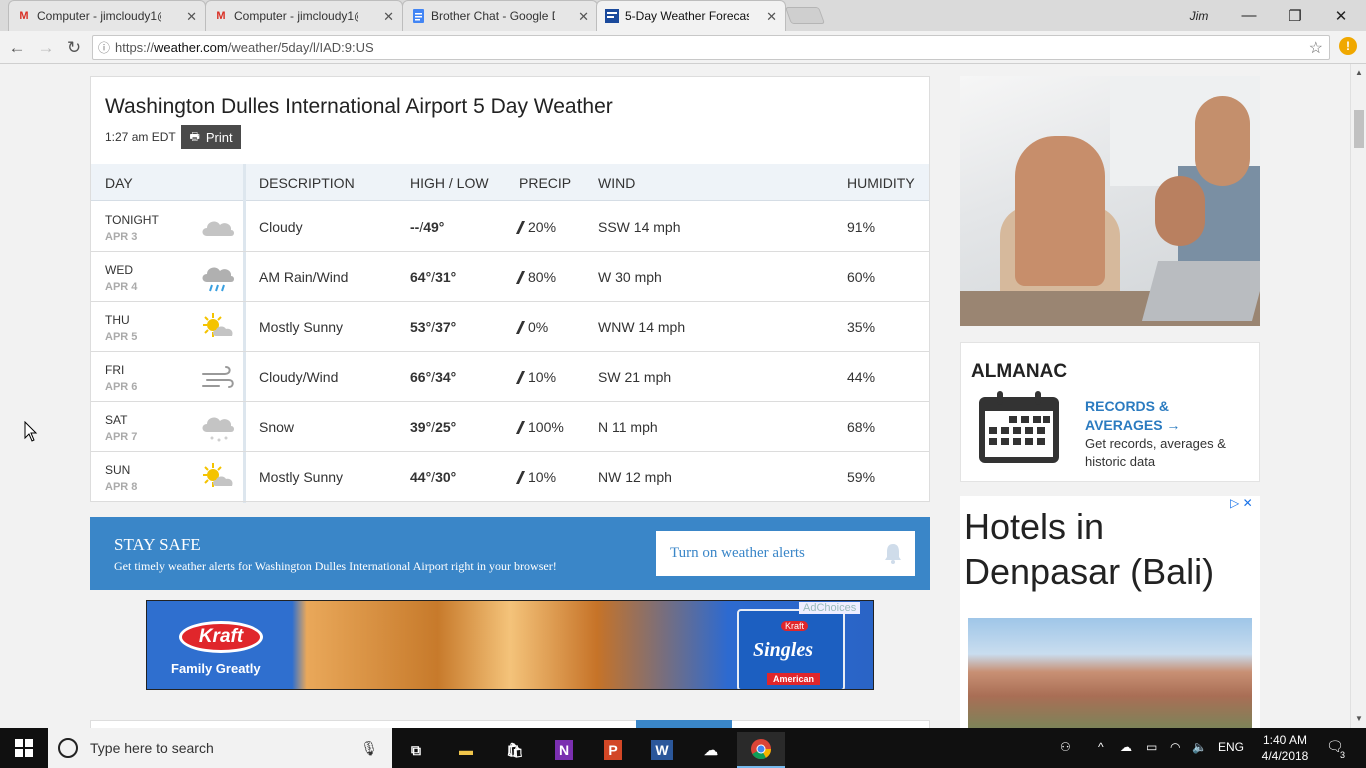 Image resolution: width=1366 pixels, height=768 pixels. What do you see at coordinates (218, 429) in the screenshot?
I see `snow-cloud-icon` at bounding box center [218, 429].